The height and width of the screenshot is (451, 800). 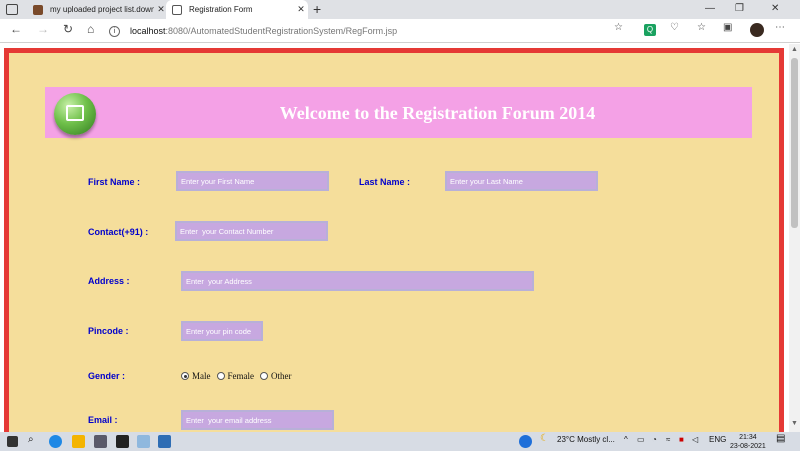 I want to click on wifi-icon: ≈, so click(x=668, y=439).